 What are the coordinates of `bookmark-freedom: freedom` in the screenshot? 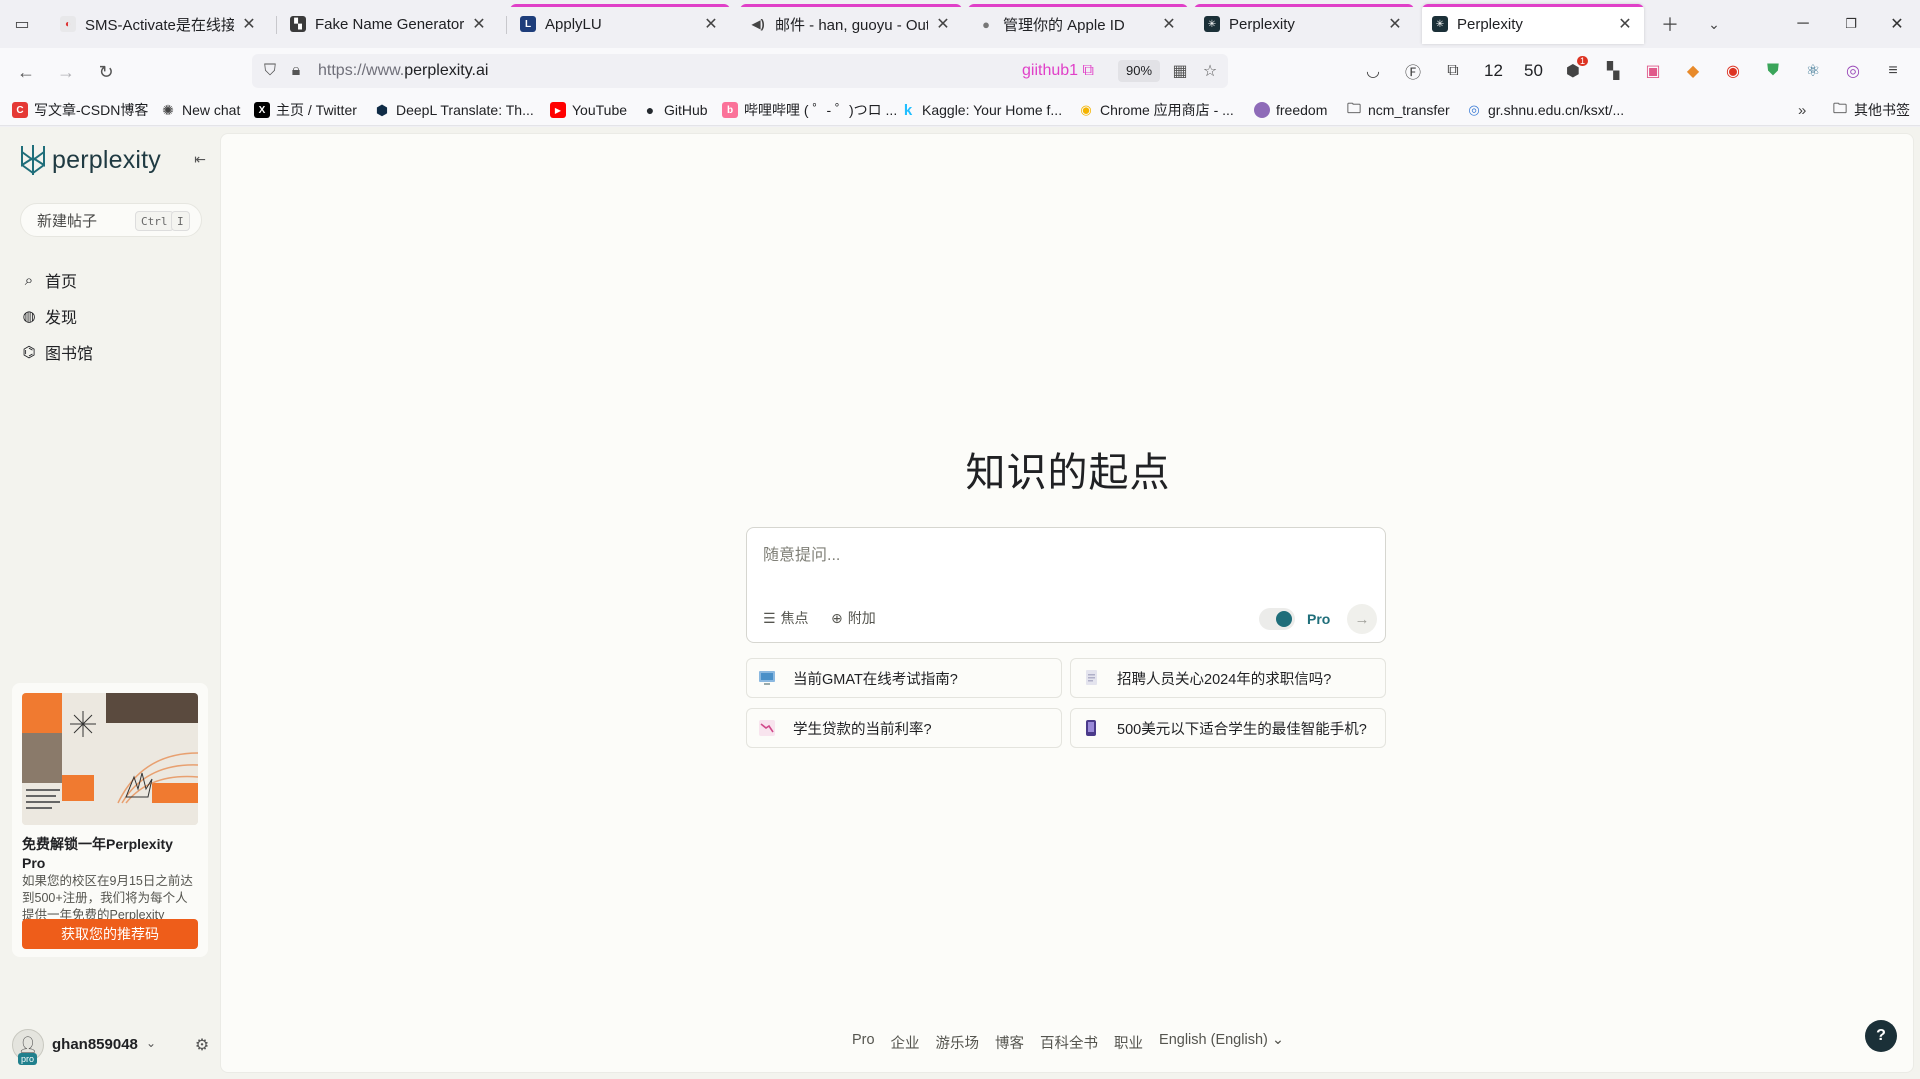 It's located at (1290, 110).